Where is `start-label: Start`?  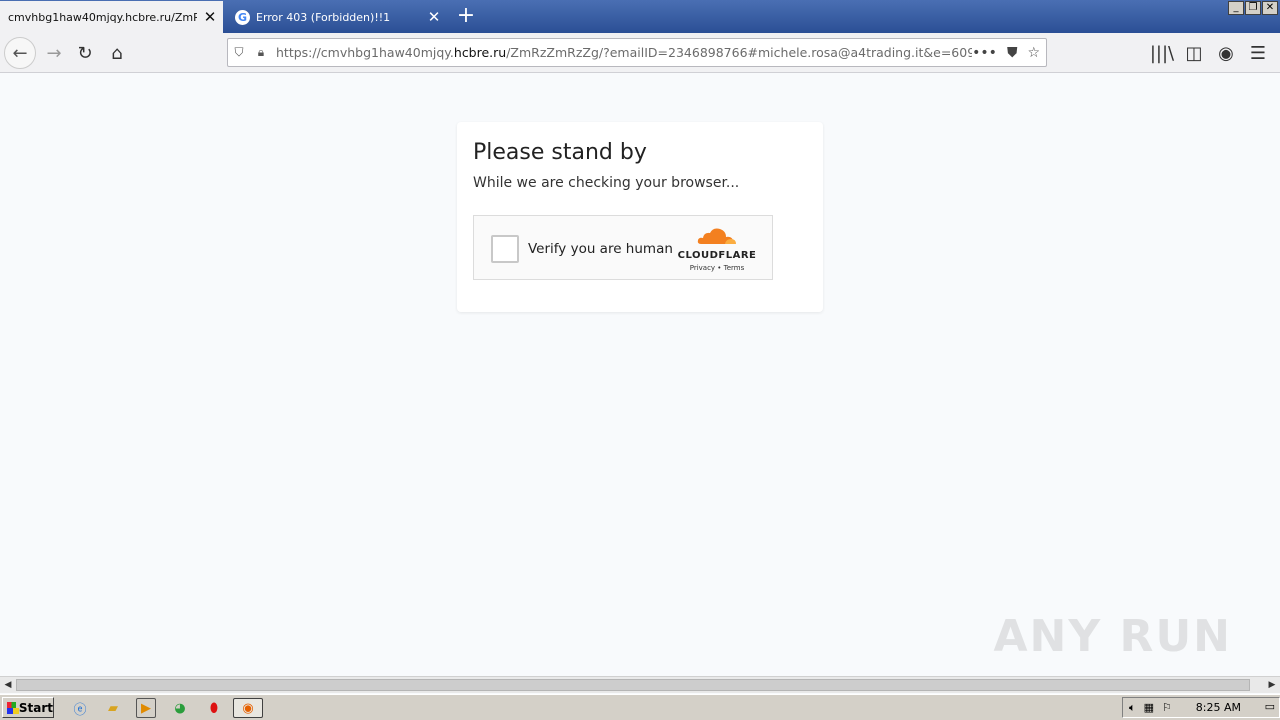 start-label: Start is located at coordinates (35, 707).